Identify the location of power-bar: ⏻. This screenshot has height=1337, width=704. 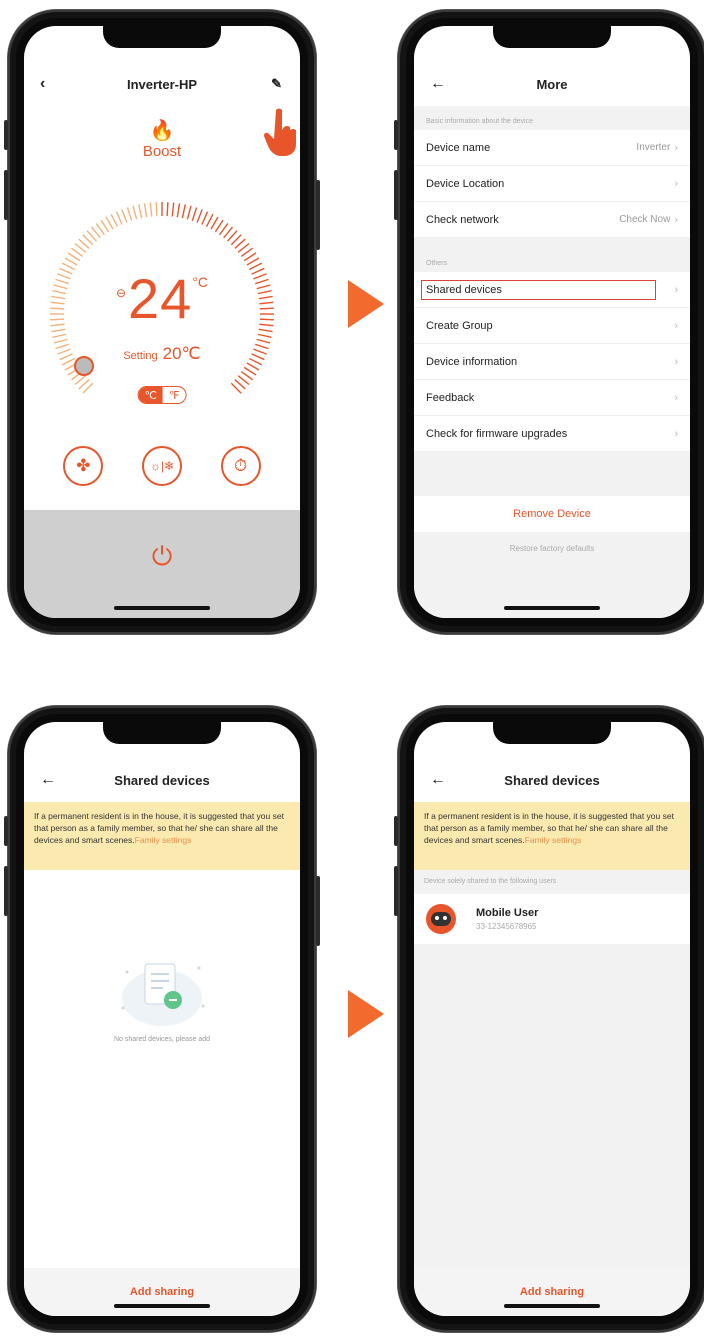
(162, 564).